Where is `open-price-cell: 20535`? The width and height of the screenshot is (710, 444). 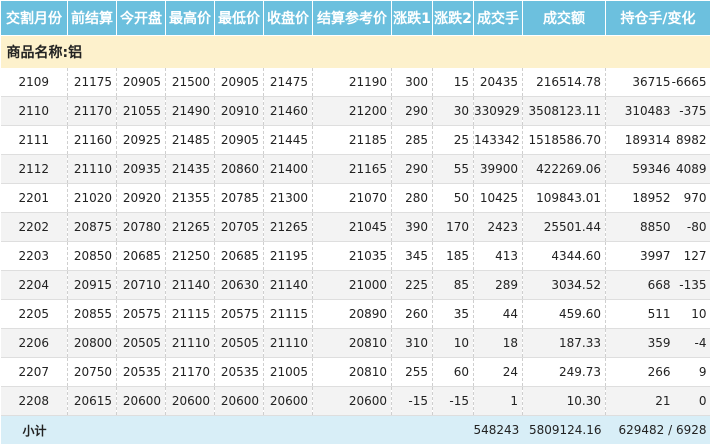
open-price-cell: 20535 is located at coordinates (141, 372).